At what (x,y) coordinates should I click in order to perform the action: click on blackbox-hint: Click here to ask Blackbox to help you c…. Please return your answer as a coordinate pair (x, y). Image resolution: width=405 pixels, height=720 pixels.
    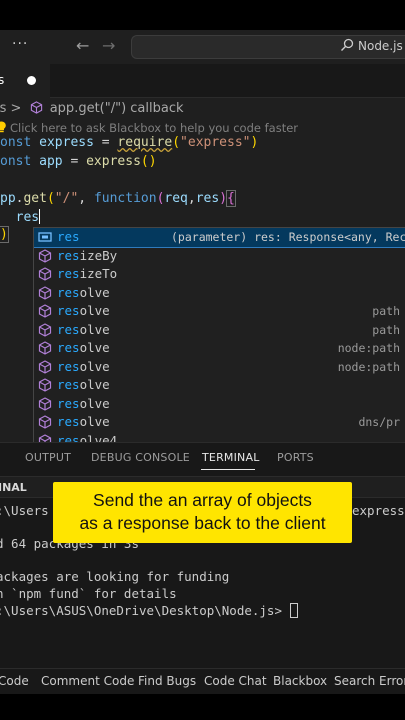
    Looking at the image, I should click on (149, 128).